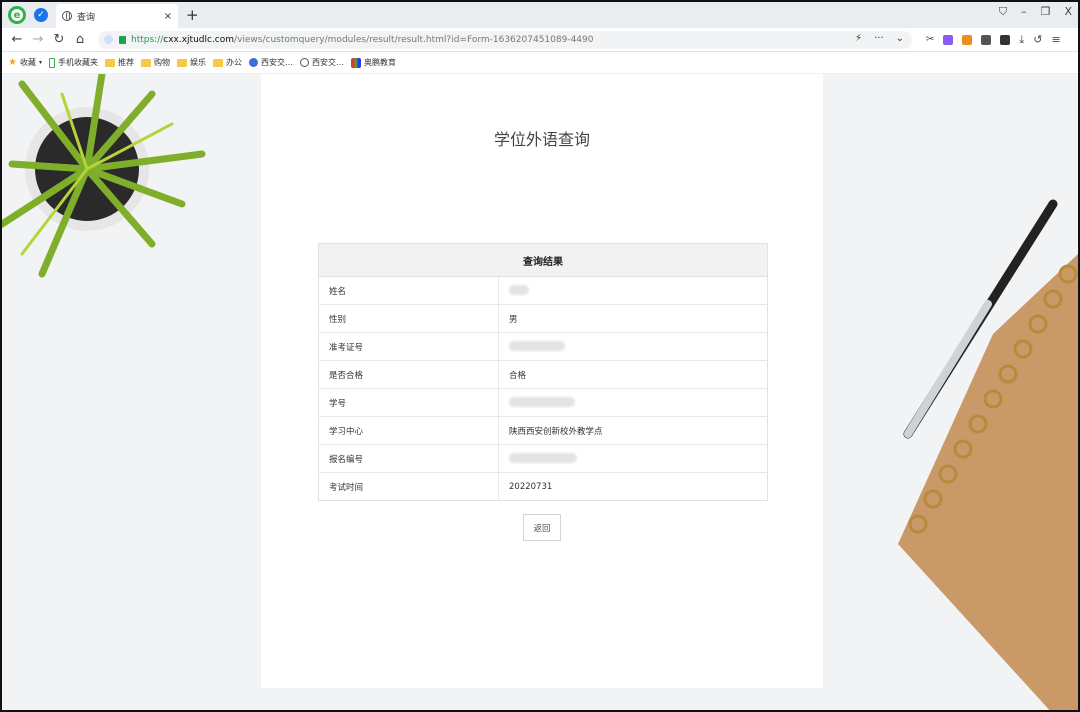 This screenshot has height=712, width=1080. I want to click on row-value: 男, so click(633, 318).